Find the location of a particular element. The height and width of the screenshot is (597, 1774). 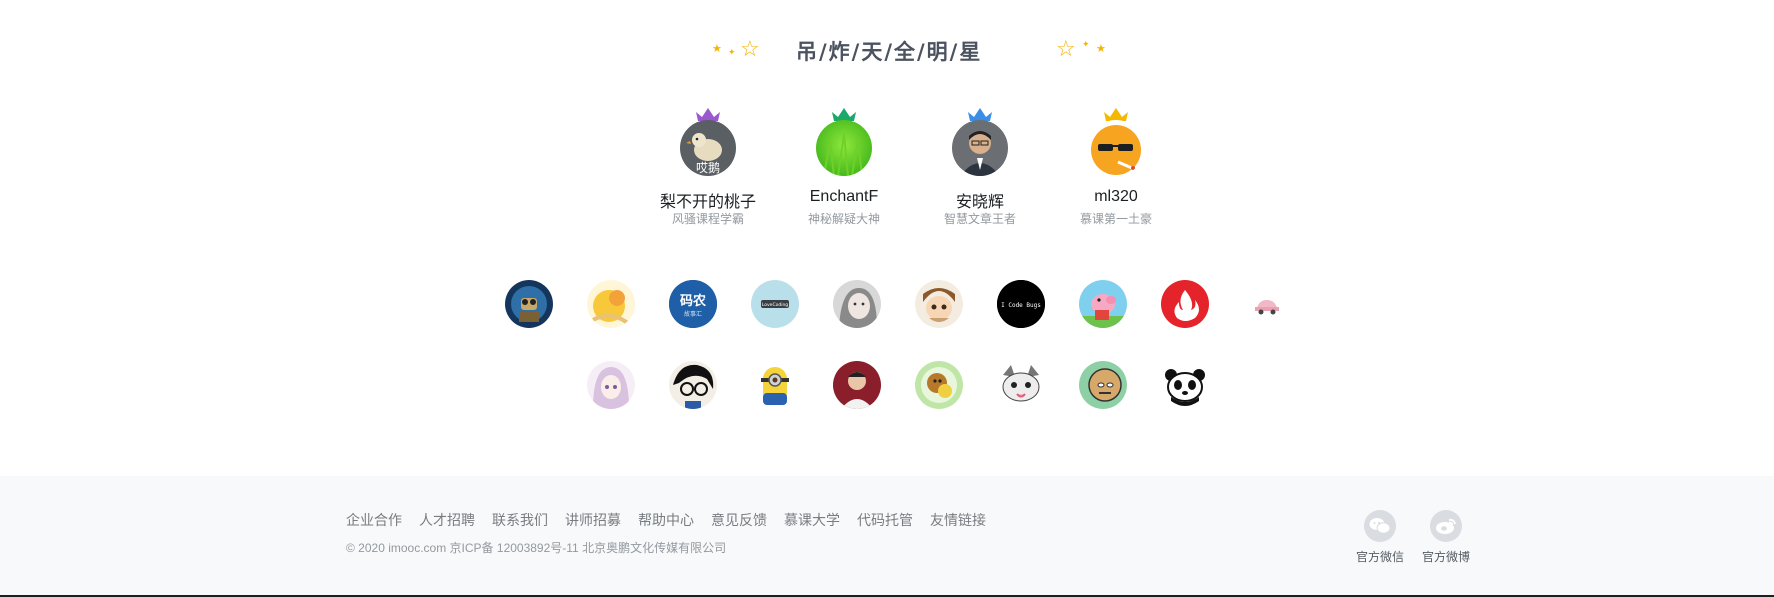

footer-link-friends: 友情链接 is located at coordinates (958, 520).